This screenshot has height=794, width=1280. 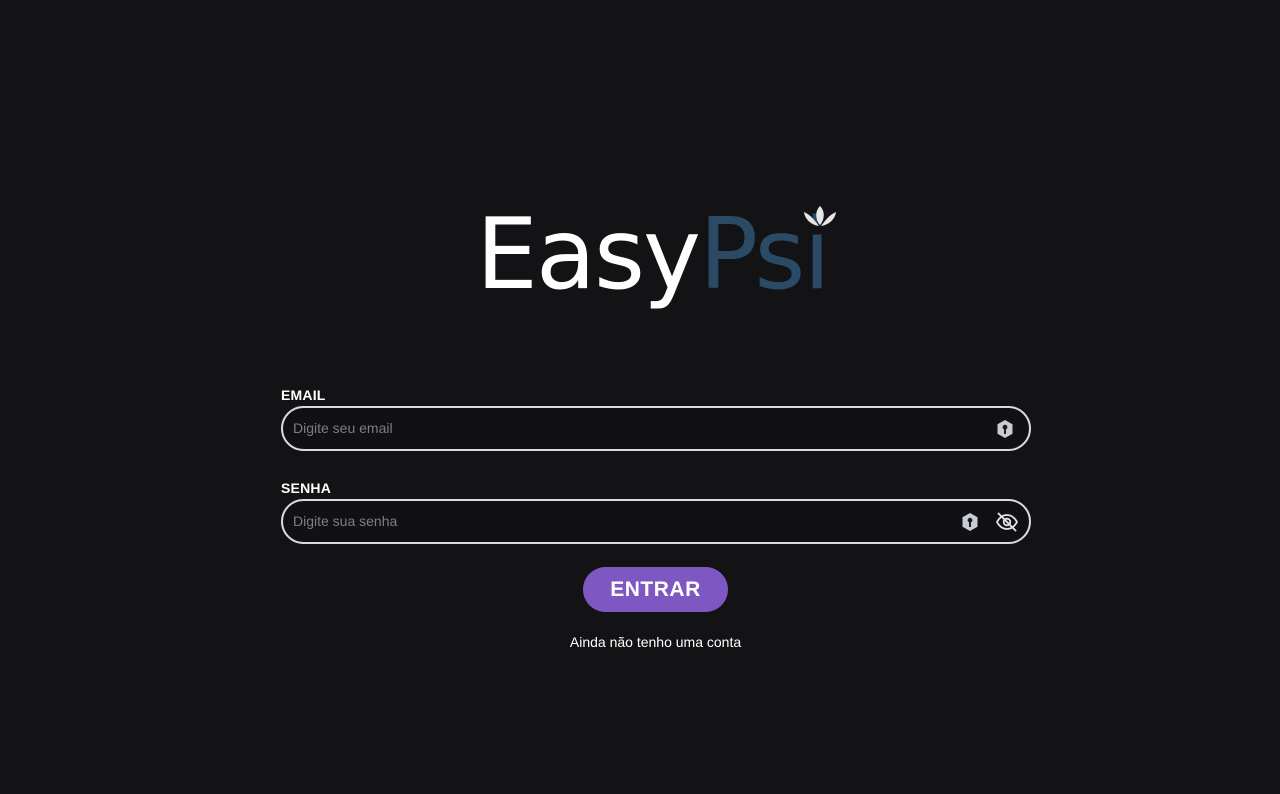 What do you see at coordinates (613, 521) in the screenshot?
I see `password-field` at bounding box center [613, 521].